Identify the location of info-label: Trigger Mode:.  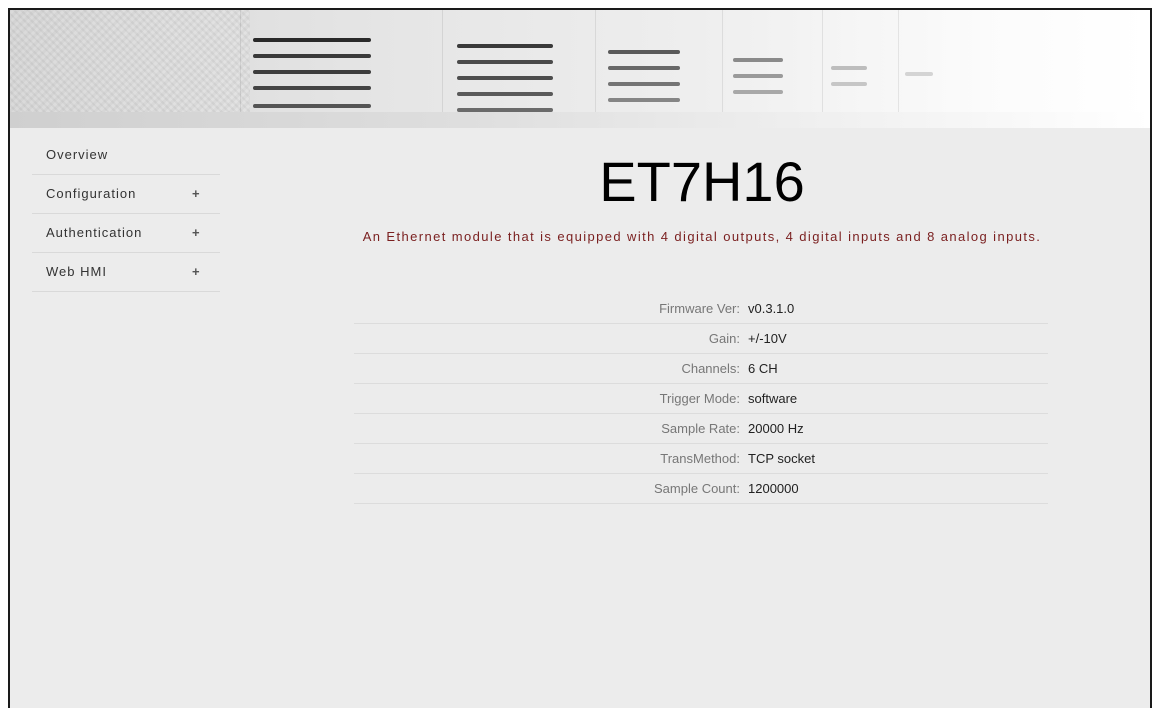
(699, 398).